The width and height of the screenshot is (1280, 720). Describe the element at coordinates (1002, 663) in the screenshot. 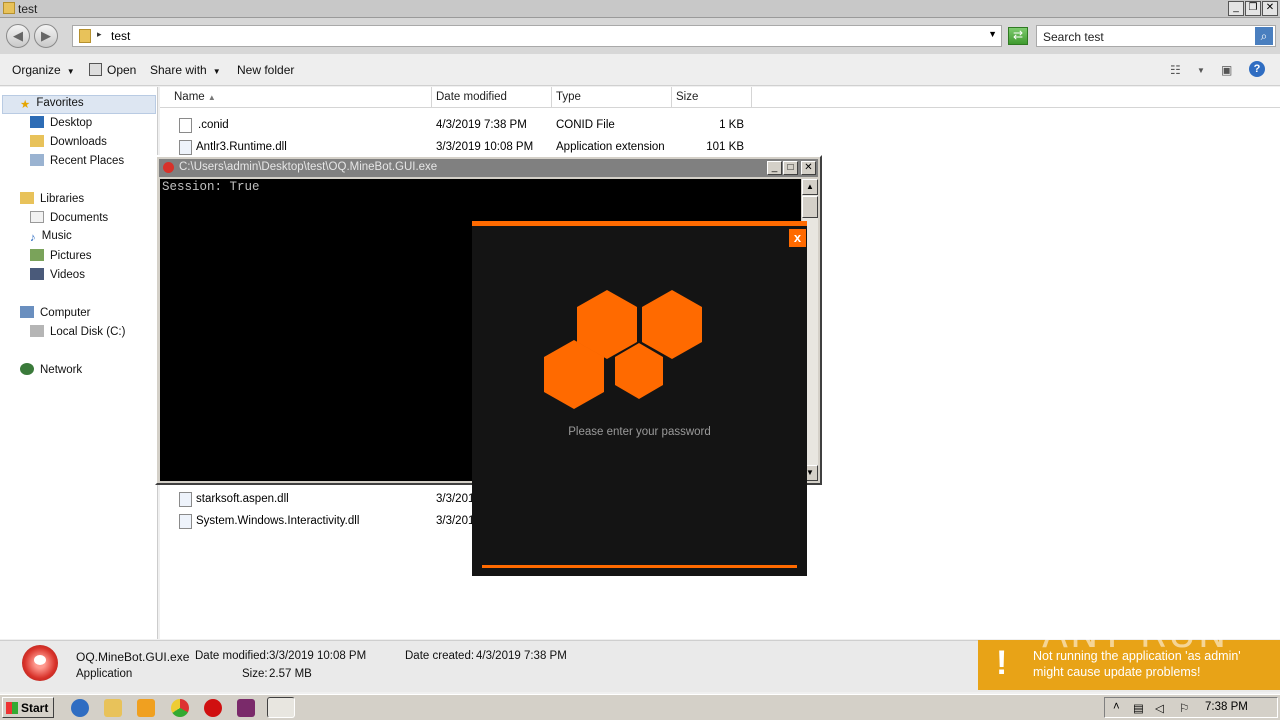

I see `warning-icon: !` at that location.